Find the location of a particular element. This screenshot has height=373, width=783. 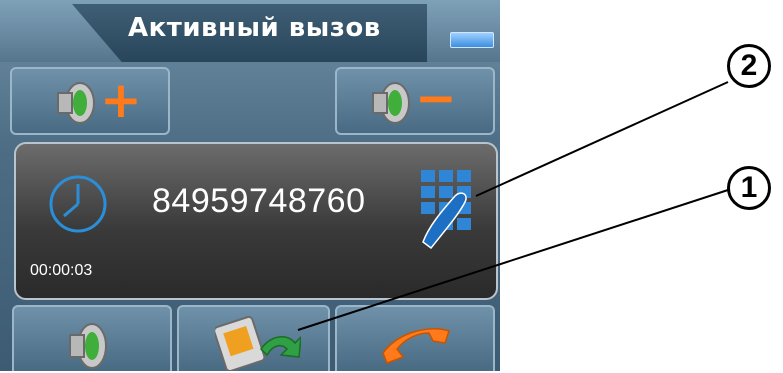

callout-1: 1 is located at coordinates (749, 188).